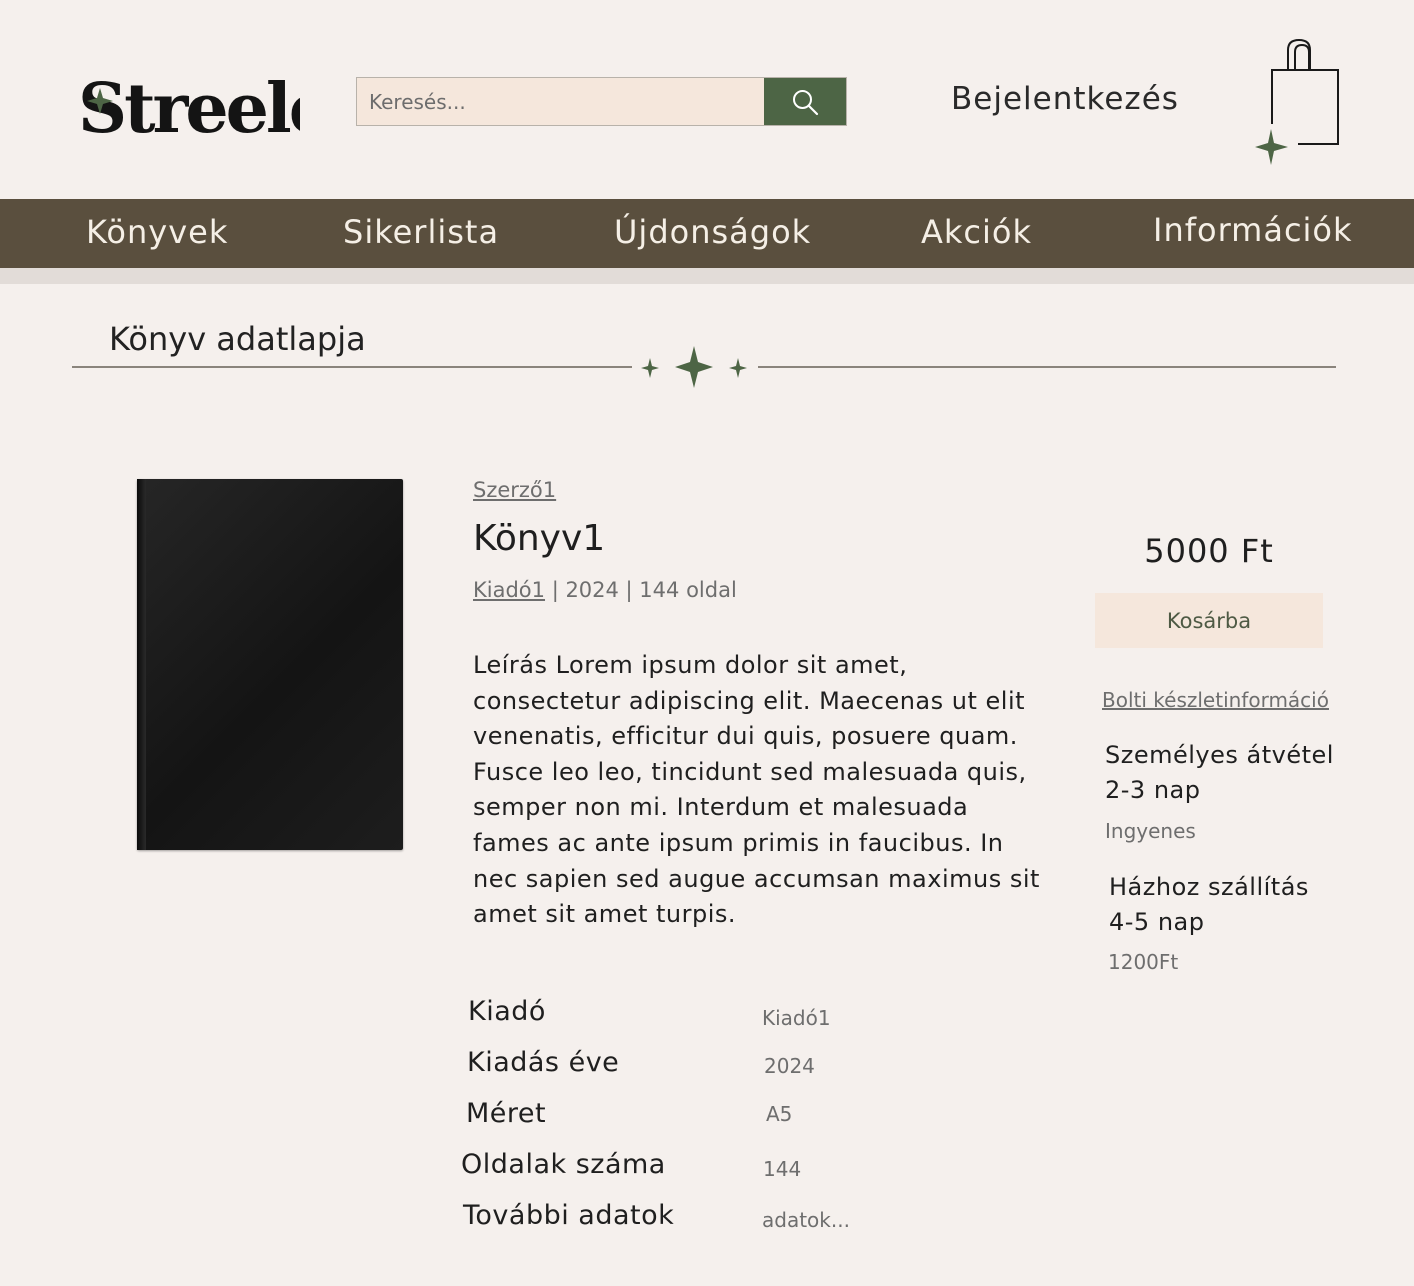 This screenshot has height=1286, width=1414. I want to click on author-link: Szerző1, so click(514, 490).